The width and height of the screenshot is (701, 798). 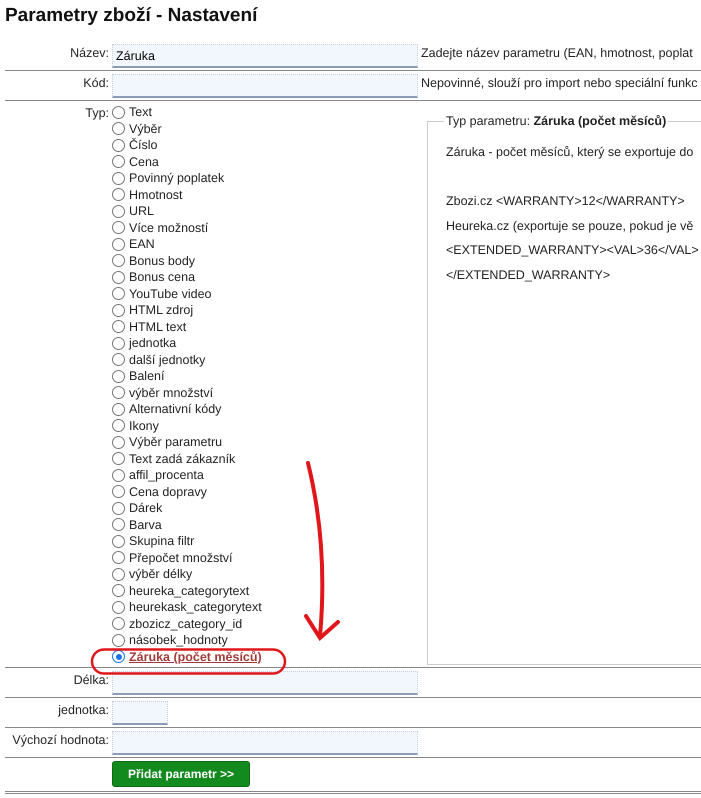 I want to click on radio-label: Přepočet množství, so click(x=181, y=557).